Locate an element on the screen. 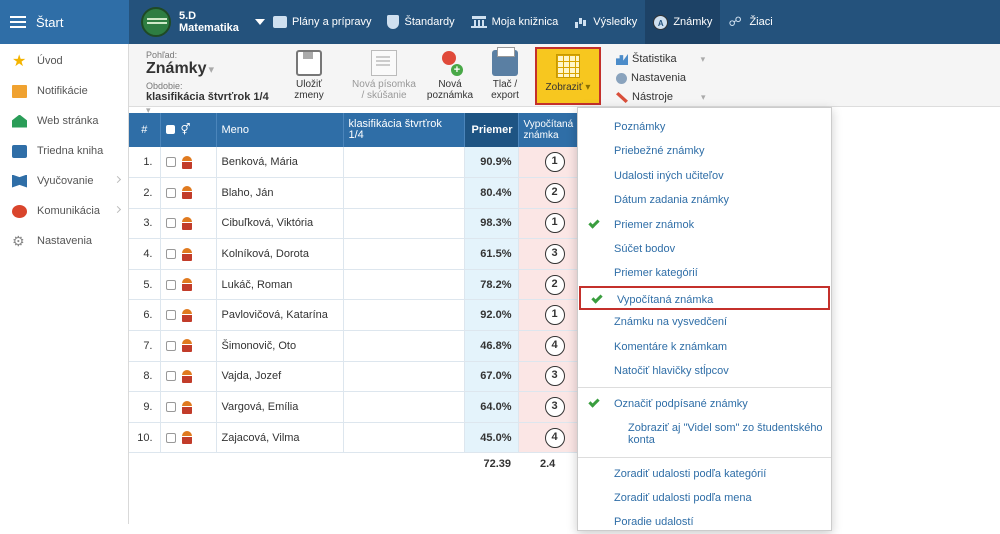 The height and width of the screenshot is (534, 1000). student-icon is located at coordinates (186, 193).